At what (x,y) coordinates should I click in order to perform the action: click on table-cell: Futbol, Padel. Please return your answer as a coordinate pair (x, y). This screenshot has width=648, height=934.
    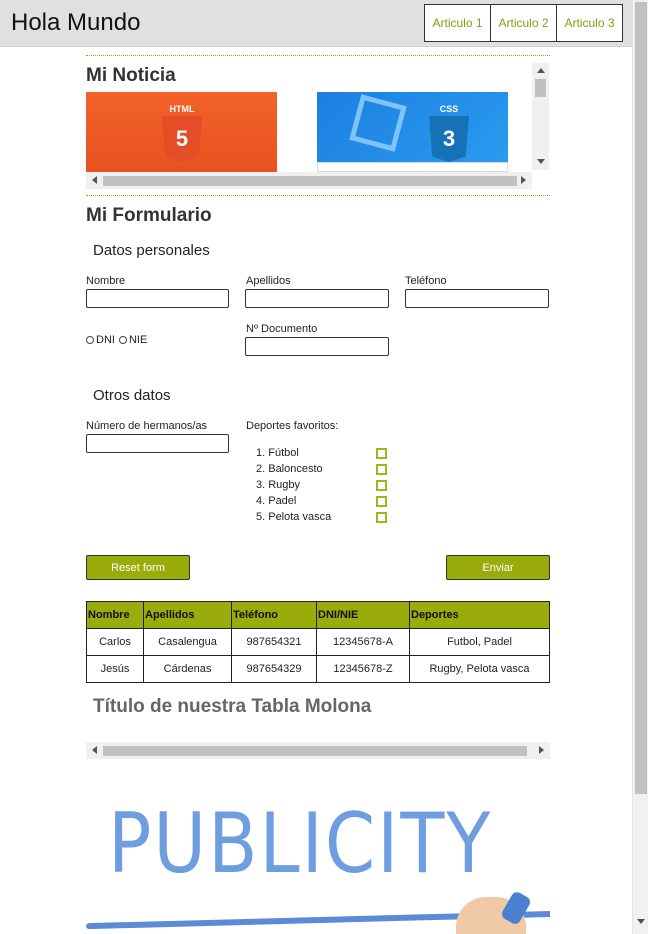
    Looking at the image, I should click on (479, 642).